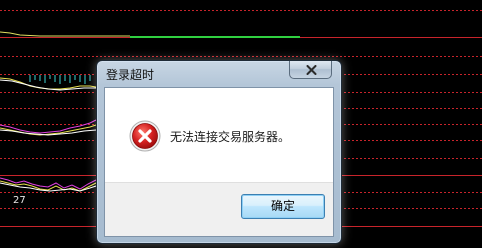 The height and width of the screenshot is (248, 482). I want to click on price-line, so click(65, 34).